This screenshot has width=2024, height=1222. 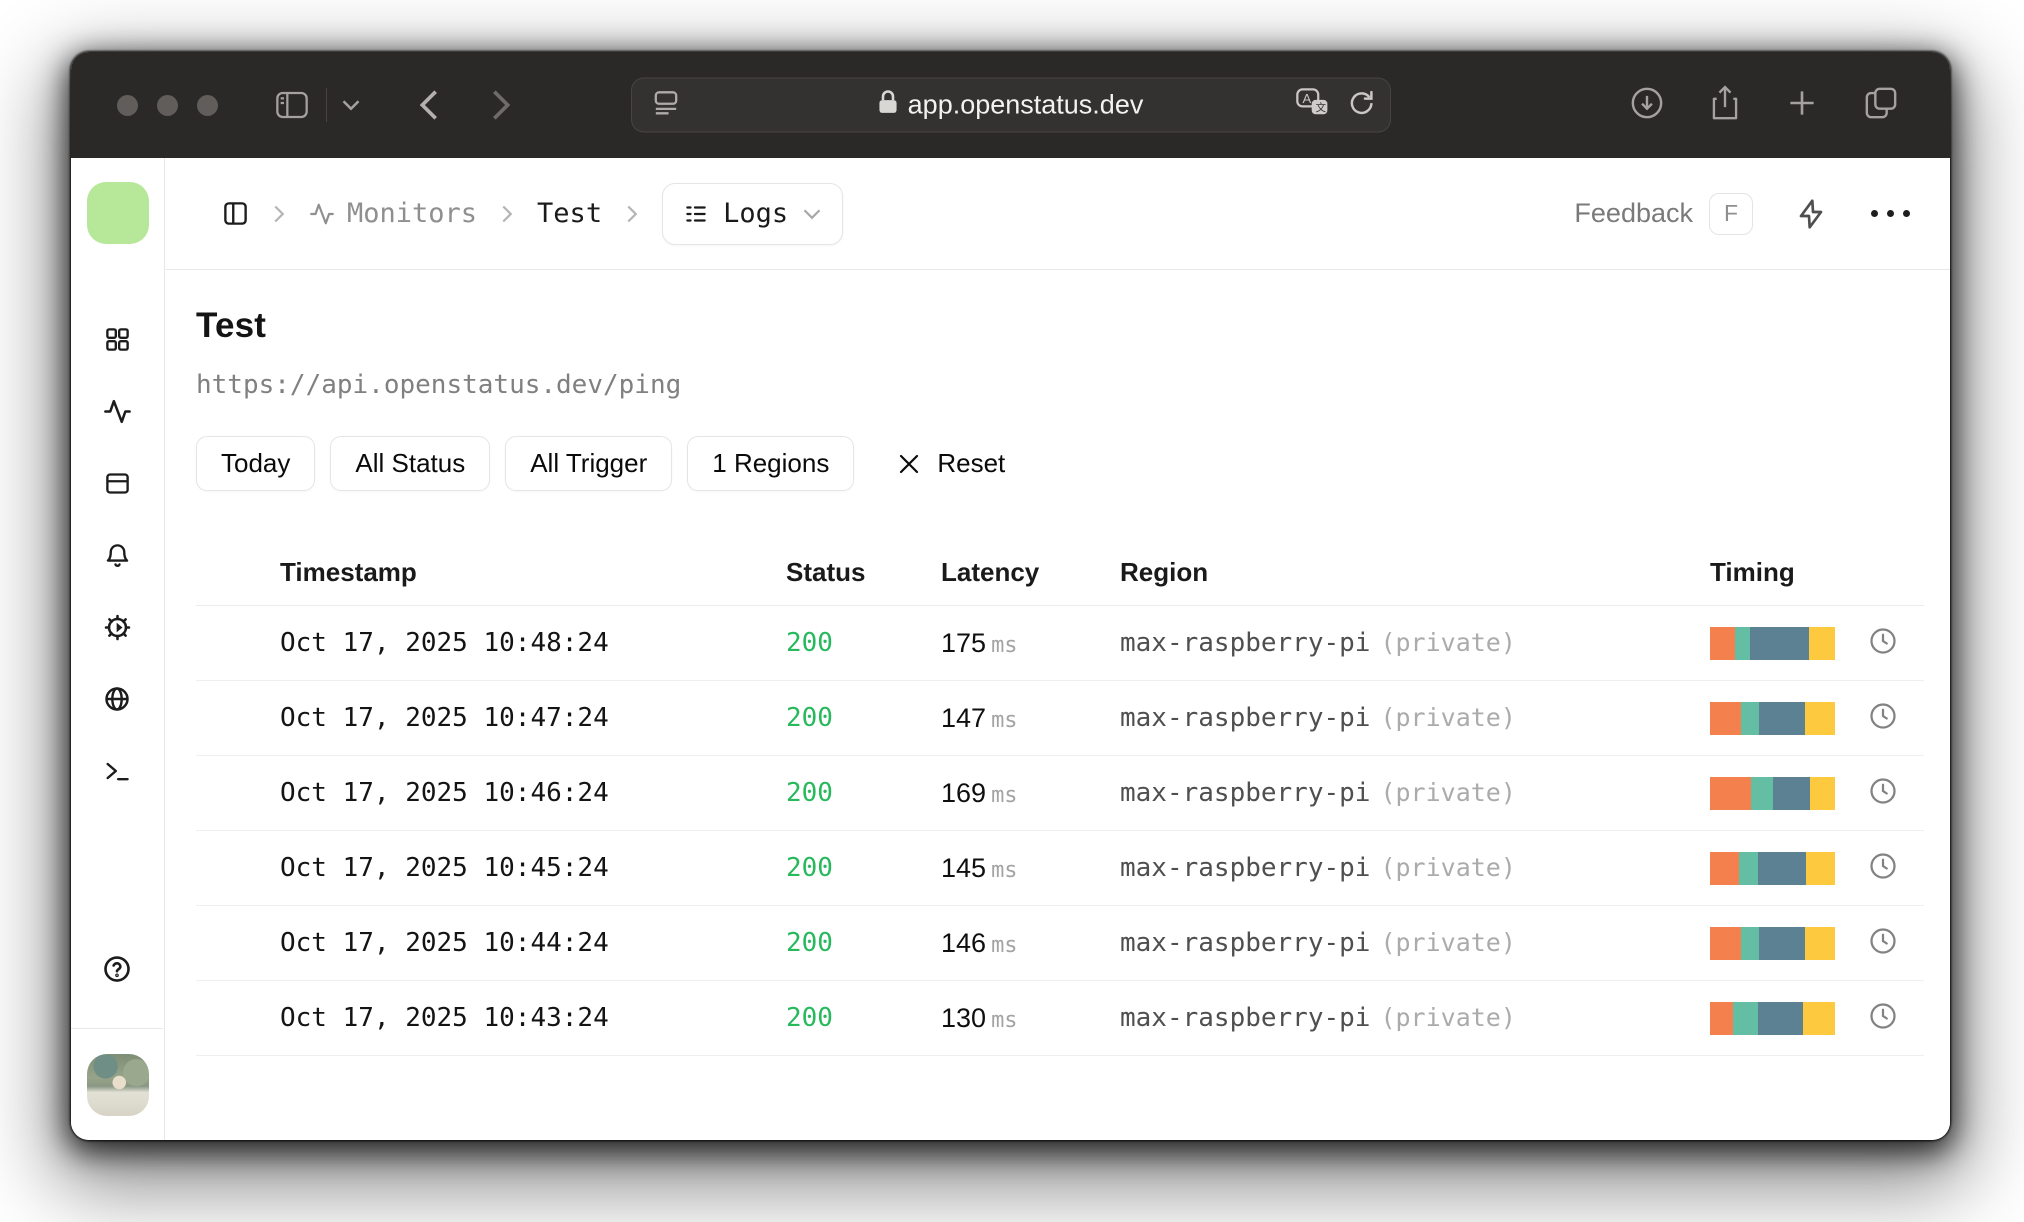 I want to click on close-window-icon, so click(x=127, y=105).